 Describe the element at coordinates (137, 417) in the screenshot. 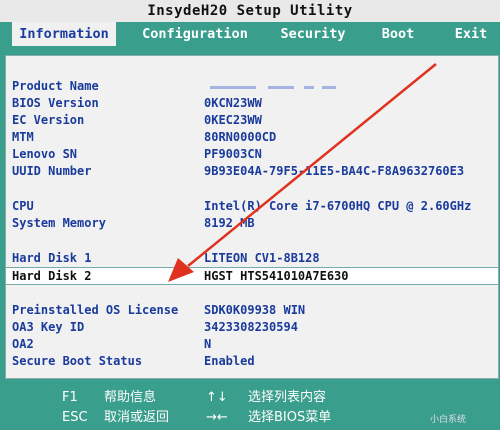

I see `esc-description: 取消或返回` at that location.